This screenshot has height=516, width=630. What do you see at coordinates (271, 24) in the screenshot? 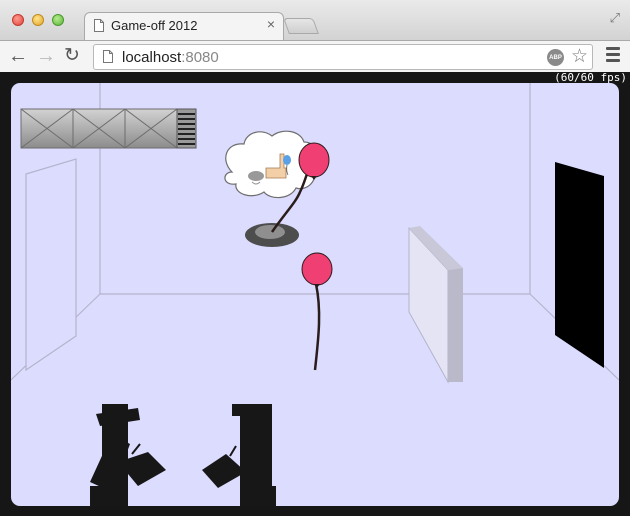
I see `tab-close-icon: ×` at bounding box center [271, 24].